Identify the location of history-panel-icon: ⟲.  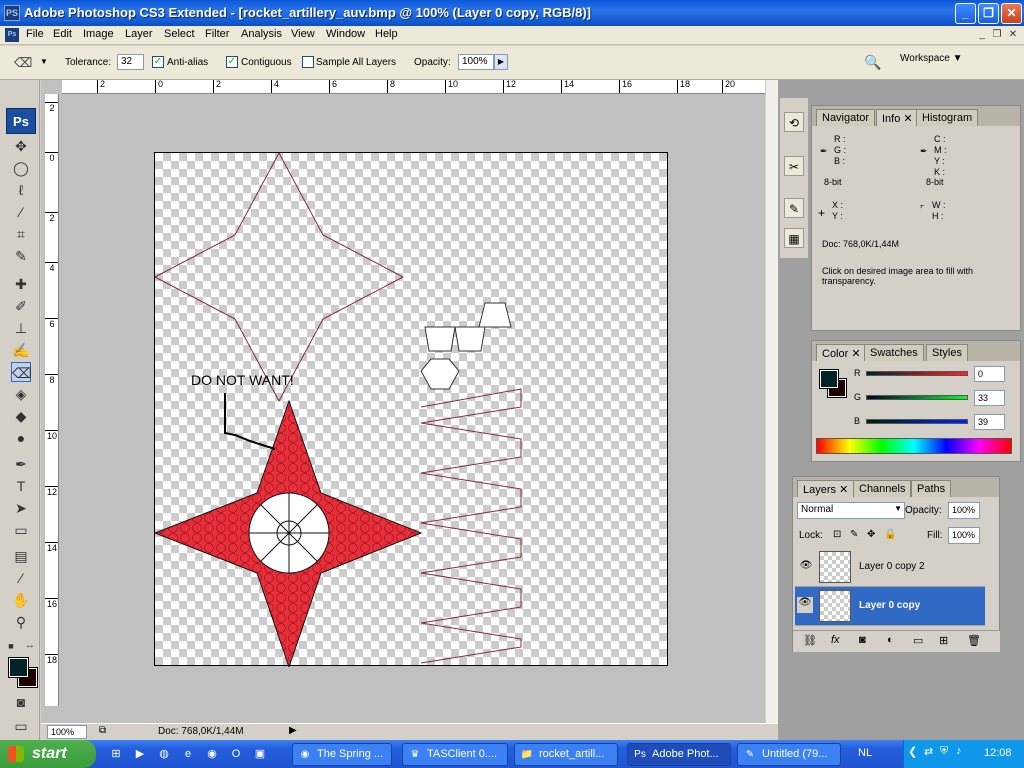
(794, 122).